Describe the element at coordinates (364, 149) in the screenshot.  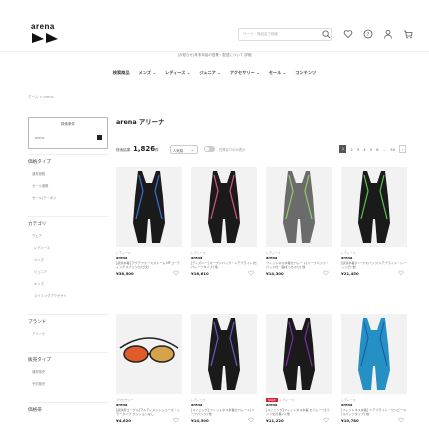
I see `page-link: 4` at that location.